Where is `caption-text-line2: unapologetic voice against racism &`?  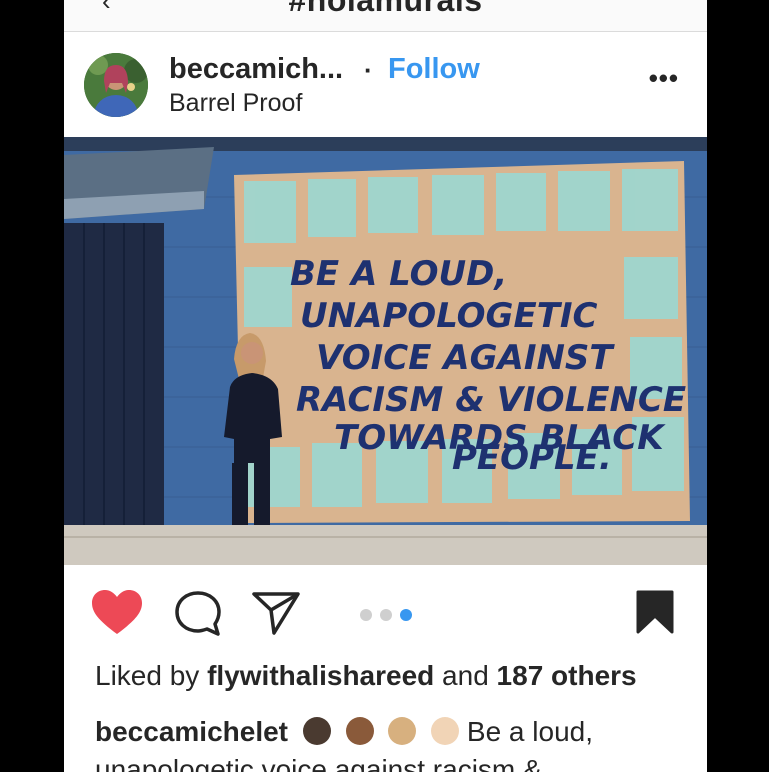 caption-text-line2: unapologetic voice against racism & is located at coordinates (318, 763).